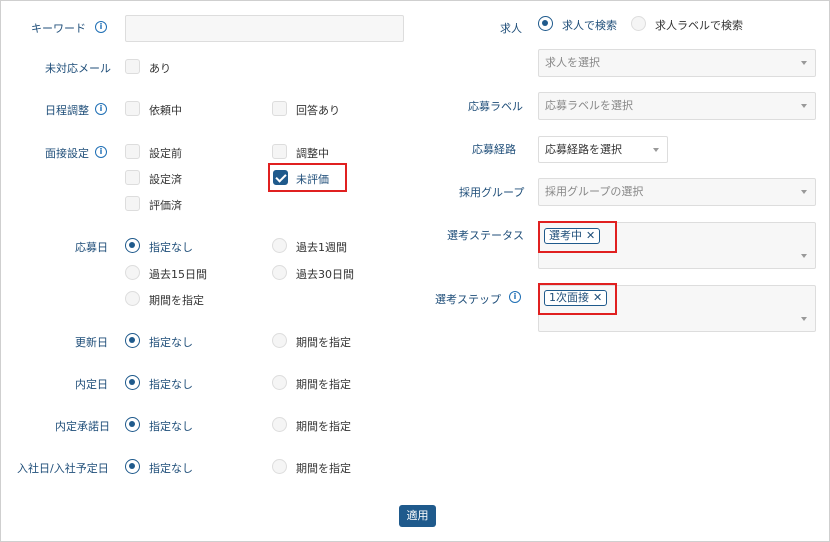 The width and height of the screenshot is (830, 542). What do you see at coordinates (589, 25) in the screenshot?
I see `search-by-job-label: 求人で検索` at bounding box center [589, 25].